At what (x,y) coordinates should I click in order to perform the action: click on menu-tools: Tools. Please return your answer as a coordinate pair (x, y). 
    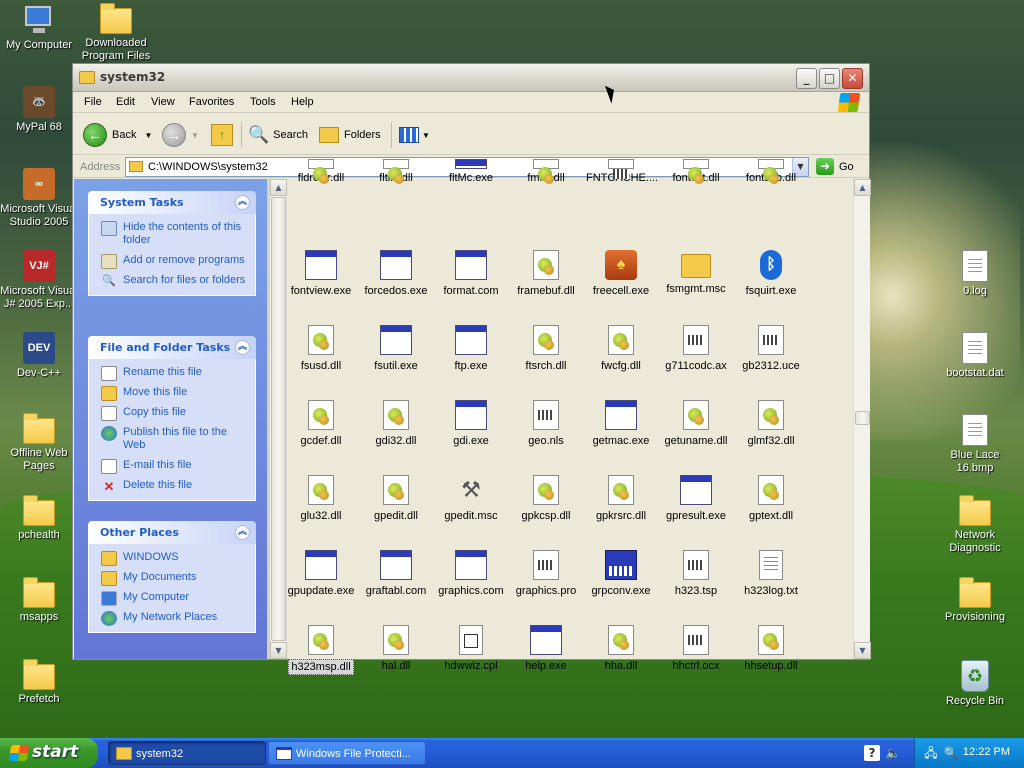
    Looking at the image, I should click on (263, 102).